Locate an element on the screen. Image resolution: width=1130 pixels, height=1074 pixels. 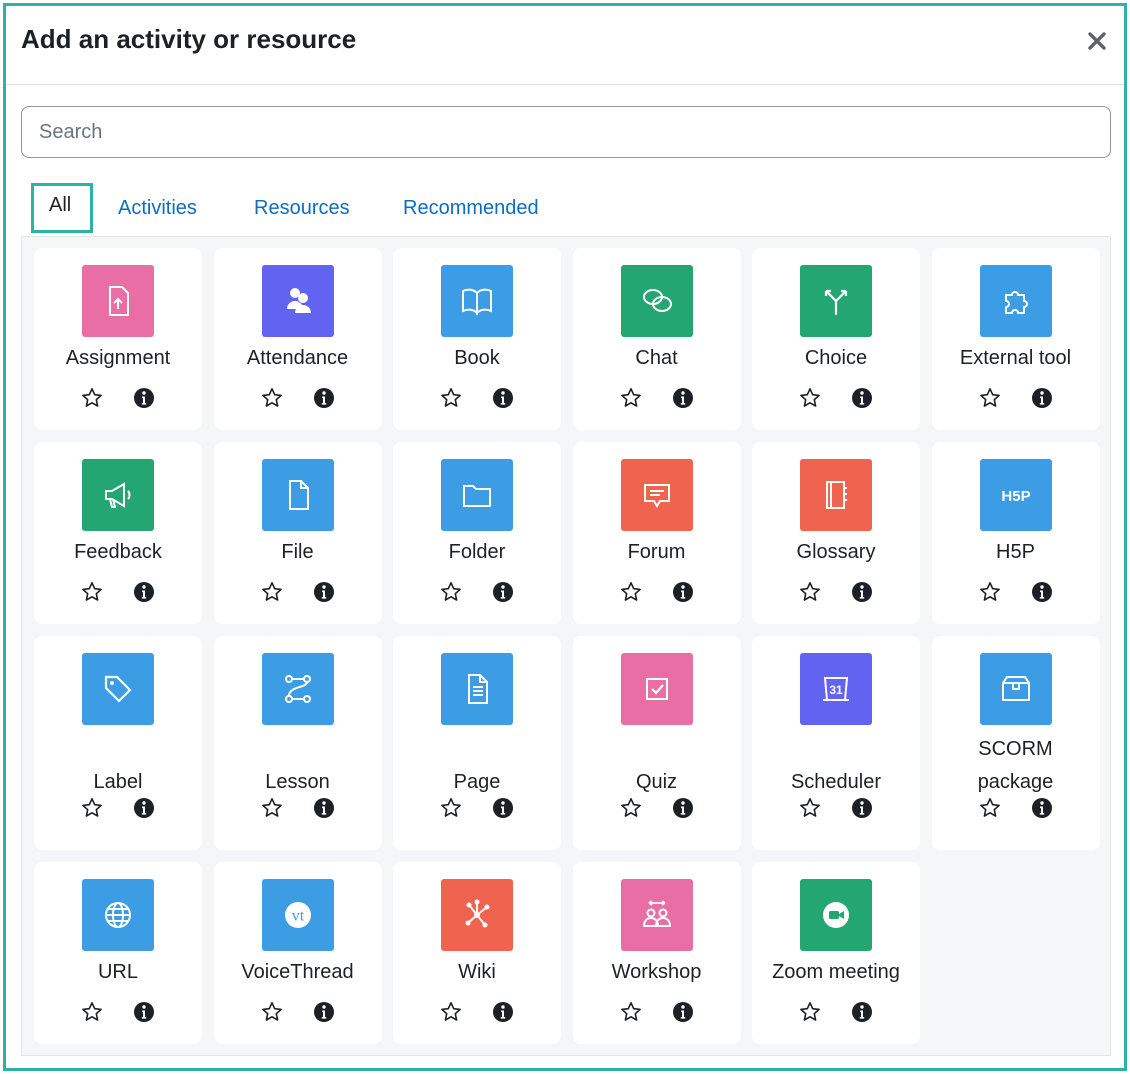
activity-label: URL is located at coordinates (117, 972).